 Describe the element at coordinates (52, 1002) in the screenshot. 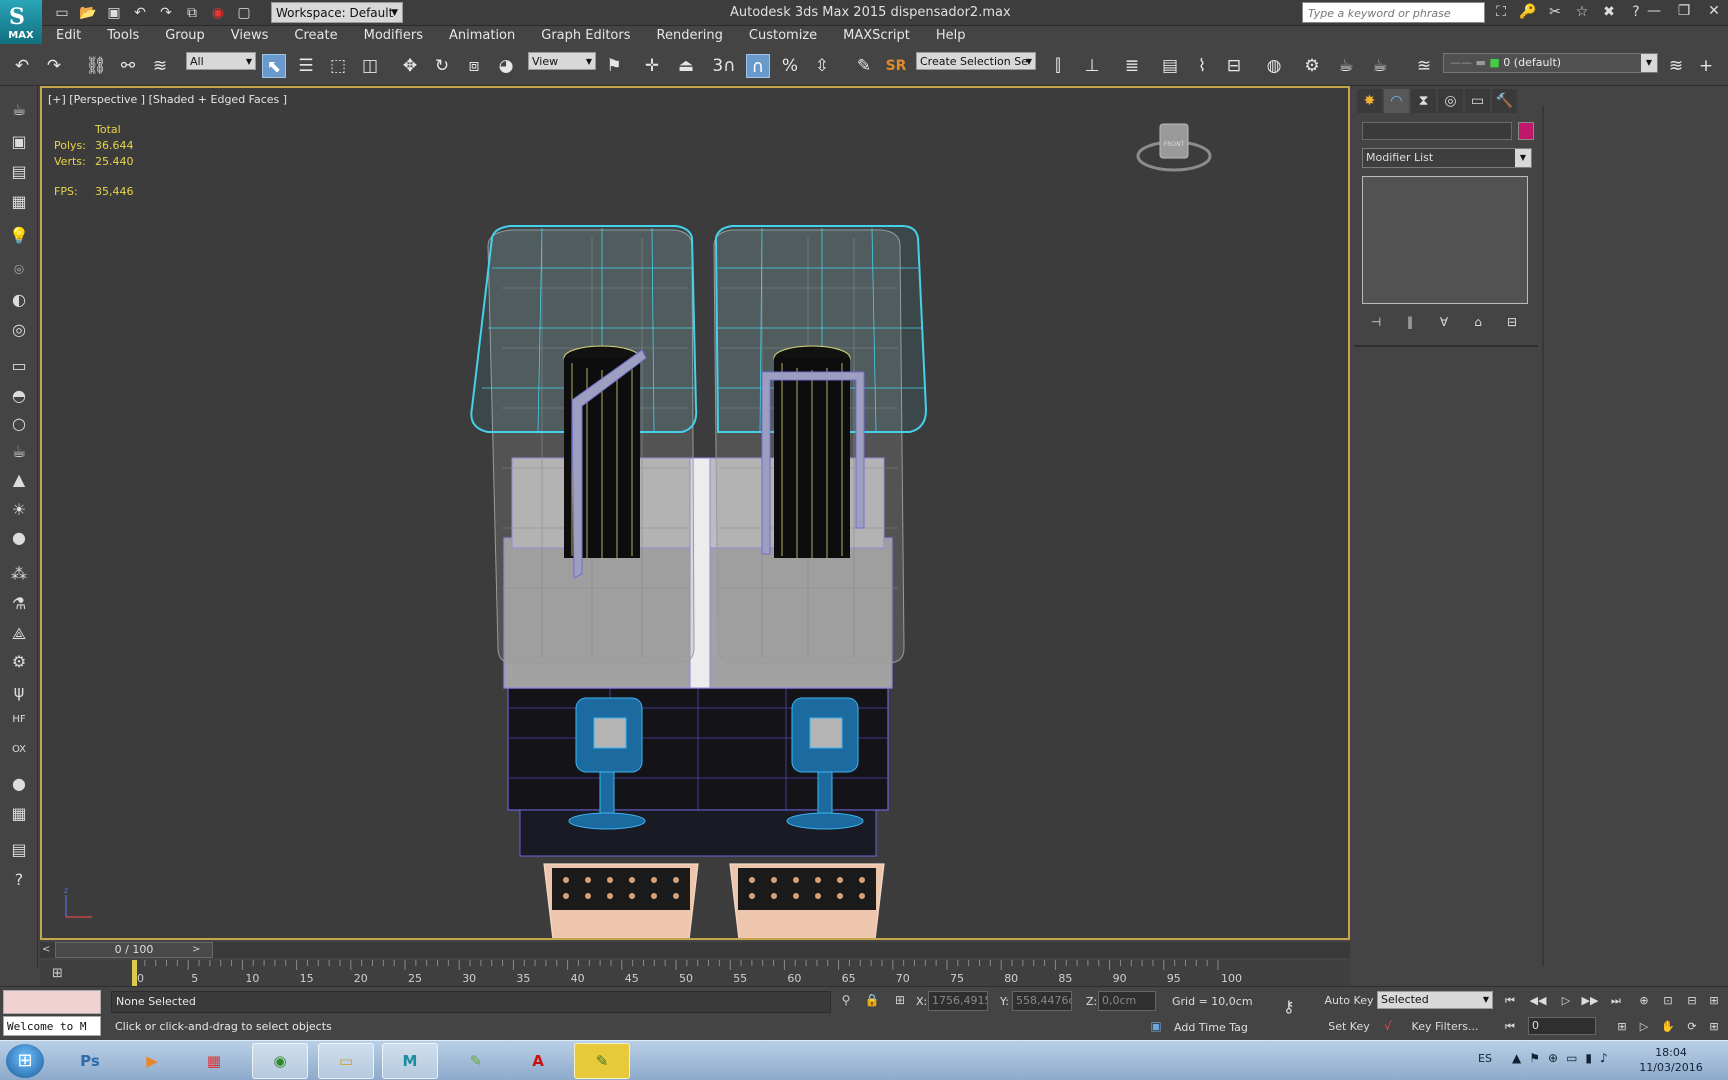

I see `maxscript-listener-input` at that location.